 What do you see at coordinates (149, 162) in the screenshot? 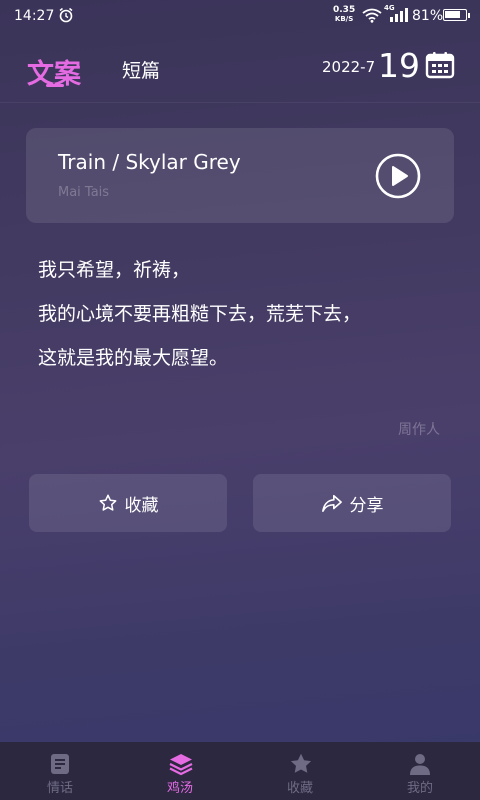
I see `song-title: Train / Skylar Grey` at bounding box center [149, 162].